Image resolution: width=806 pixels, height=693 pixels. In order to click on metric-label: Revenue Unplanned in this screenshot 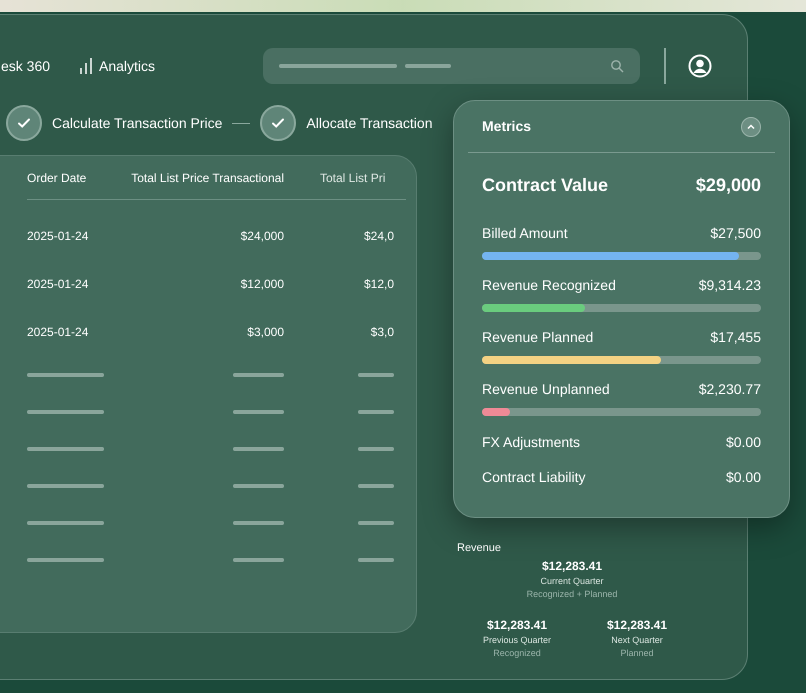, I will do `click(546, 389)`.